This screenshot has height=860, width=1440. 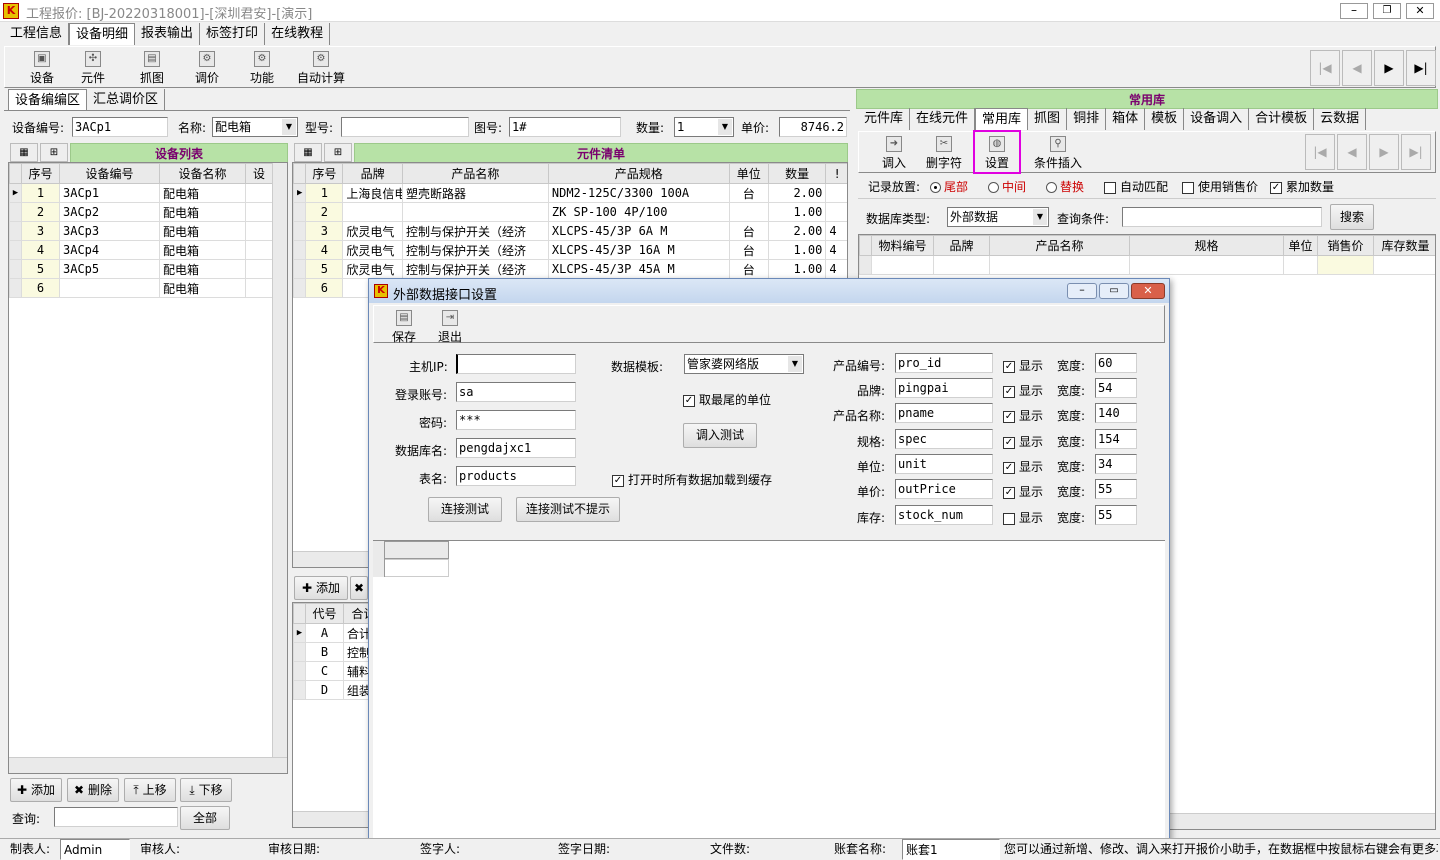 What do you see at coordinates (1217, 119) in the screenshot?
I see `tab-device-import: 设备调入` at bounding box center [1217, 119].